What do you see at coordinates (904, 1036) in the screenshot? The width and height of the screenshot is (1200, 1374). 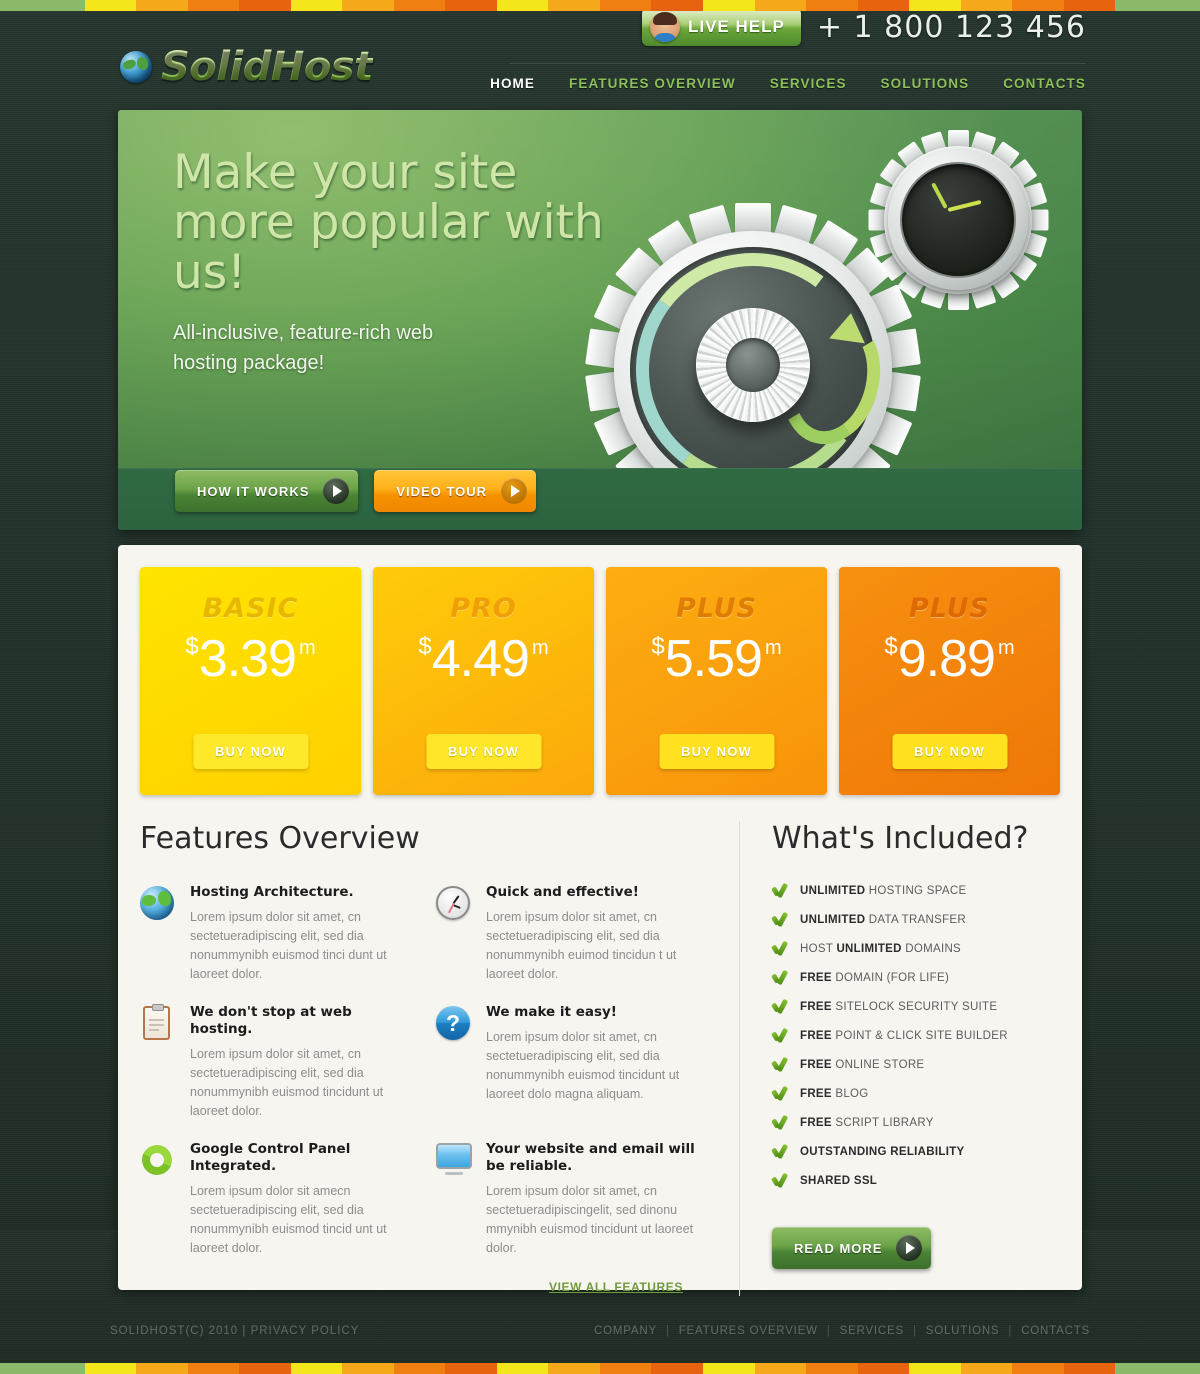 I see `included-label: FREE POINT & CLICK SITE BUILDER` at bounding box center [904, 1036].